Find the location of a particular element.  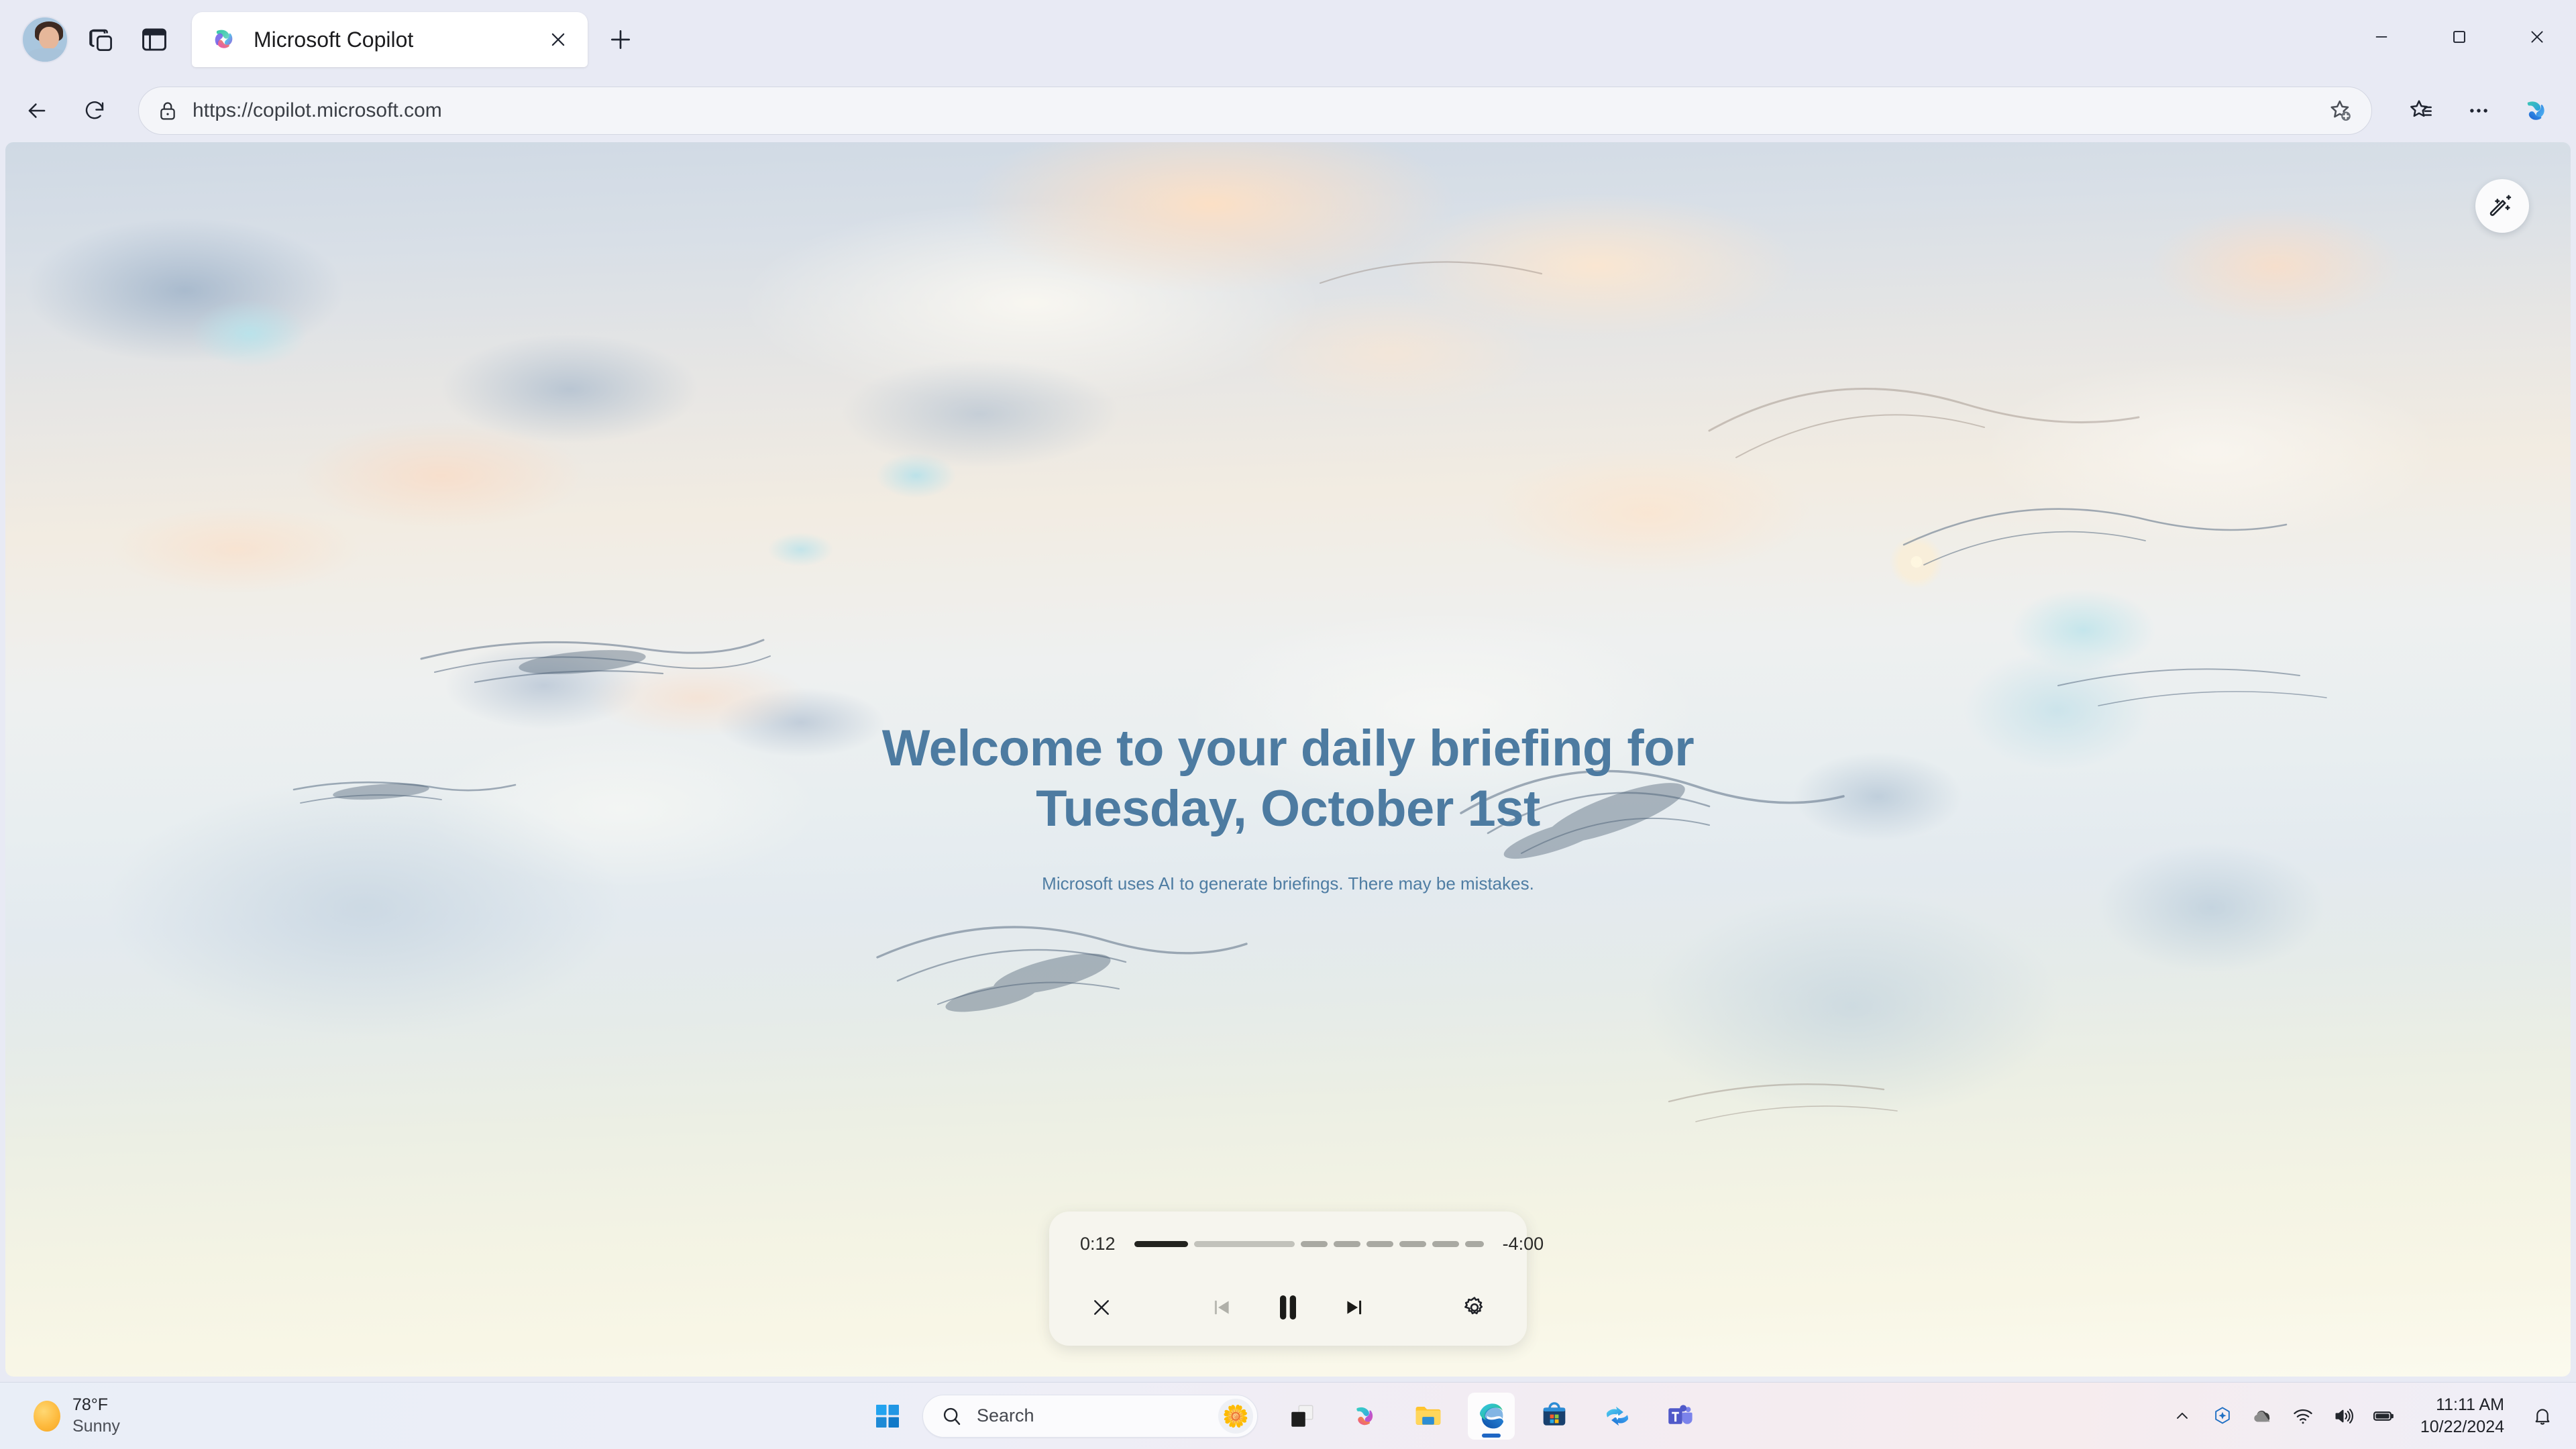

taskbar-item-m365-copilot is located at coordinates (1617, 1416).